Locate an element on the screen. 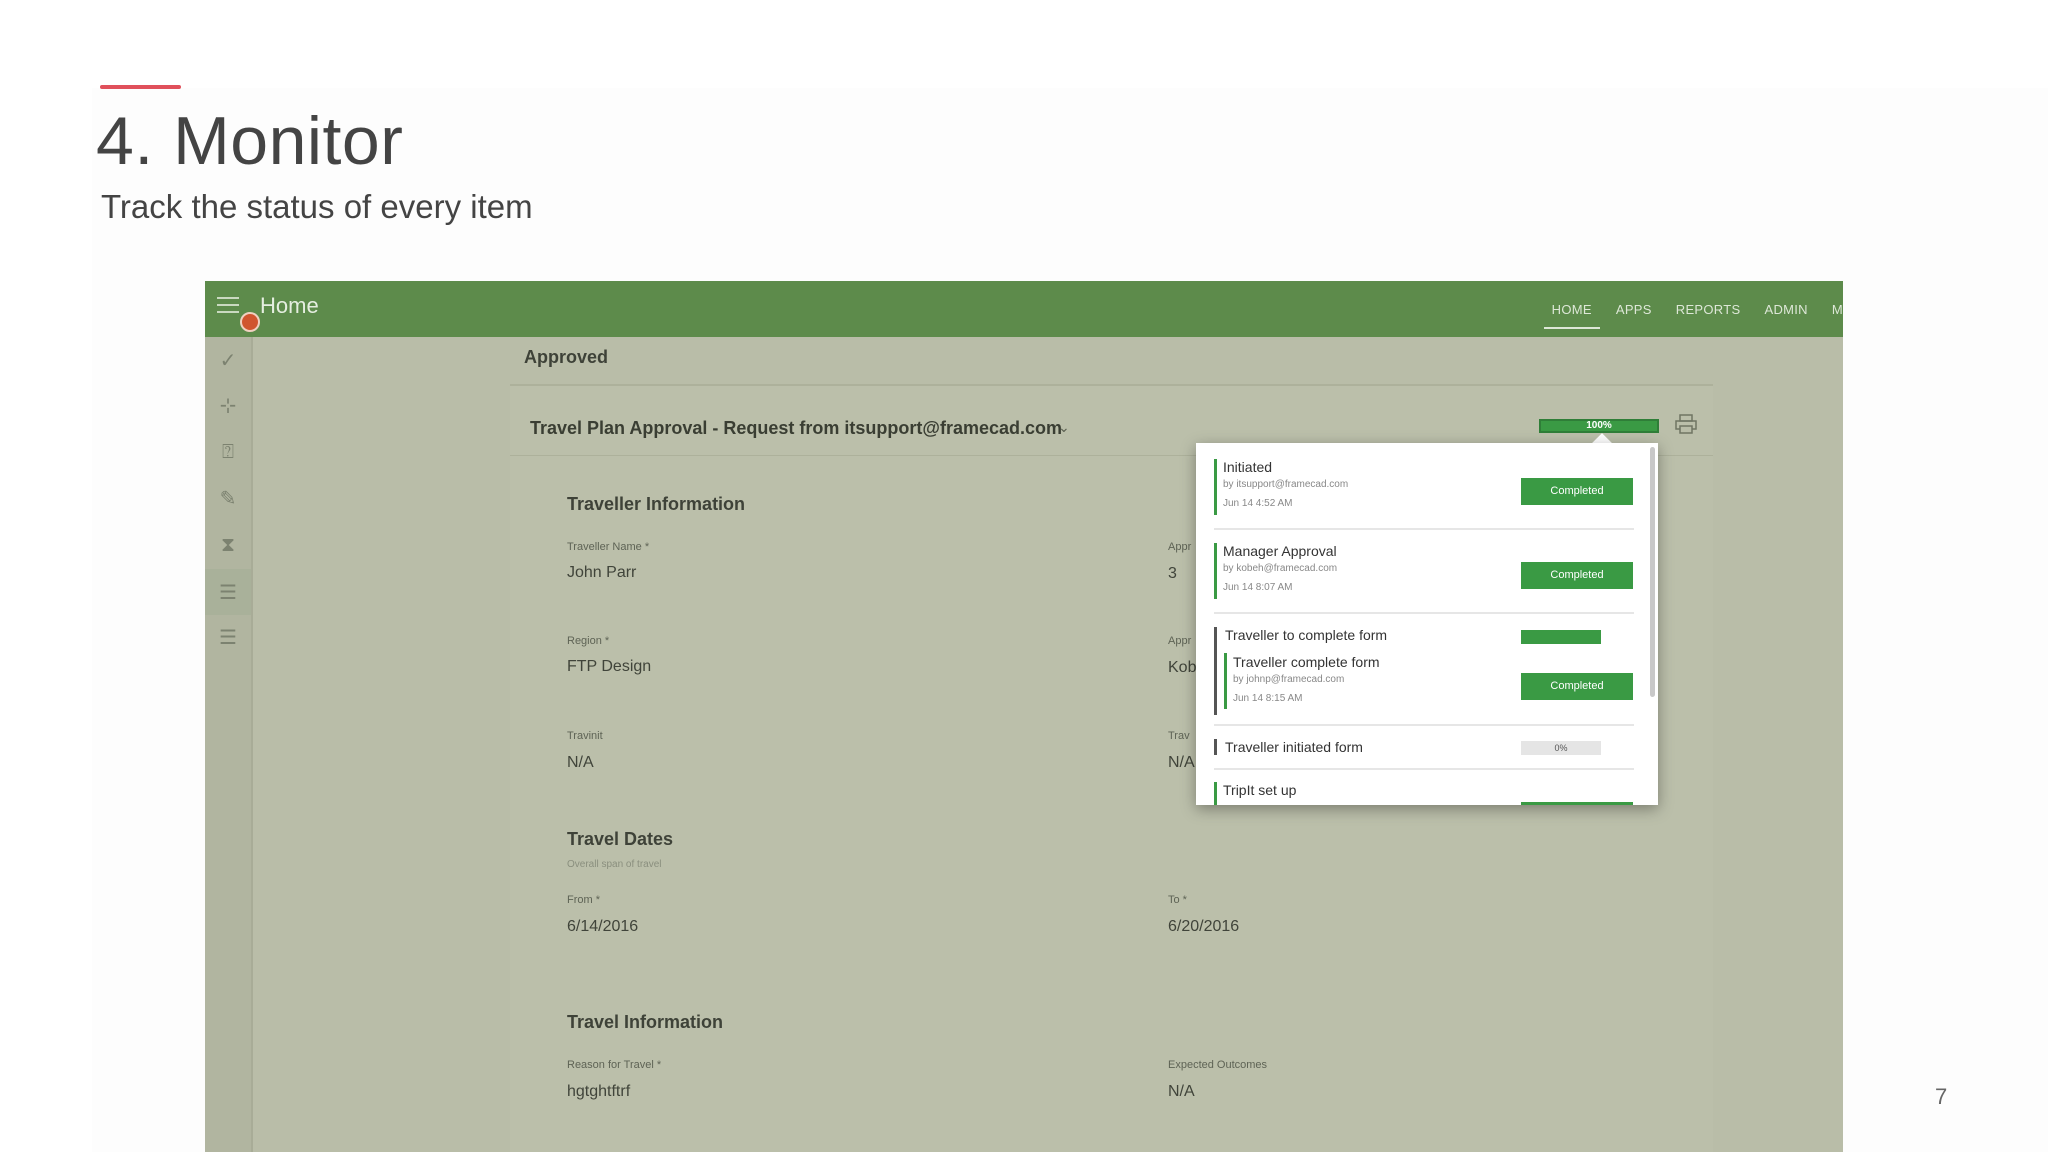 Image resolution: width=2048 pixels, height=1152 pixels. section-title-info: Travel Information is located at coordinates (645, 1022).